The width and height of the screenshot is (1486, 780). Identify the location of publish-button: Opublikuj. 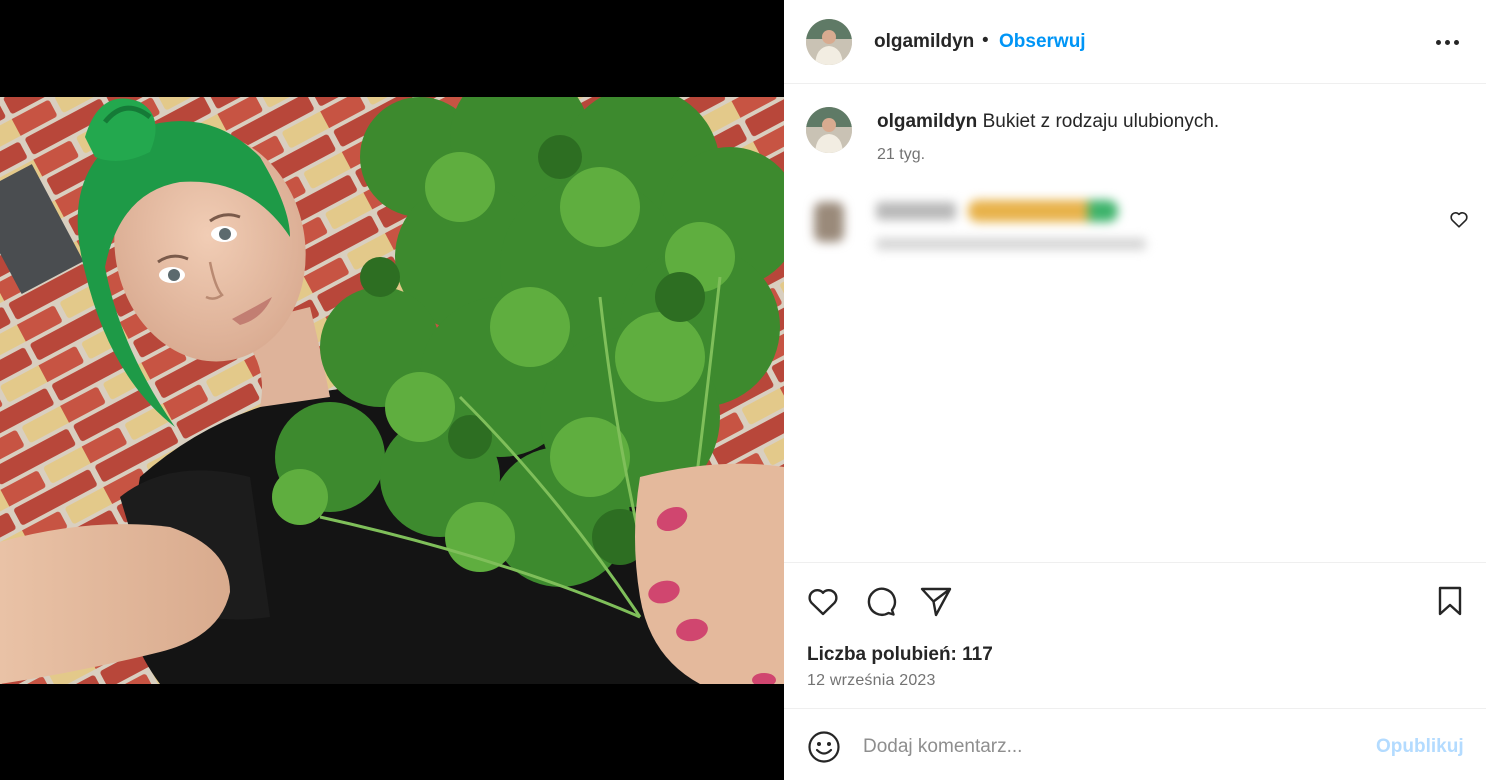
(1420, 747).